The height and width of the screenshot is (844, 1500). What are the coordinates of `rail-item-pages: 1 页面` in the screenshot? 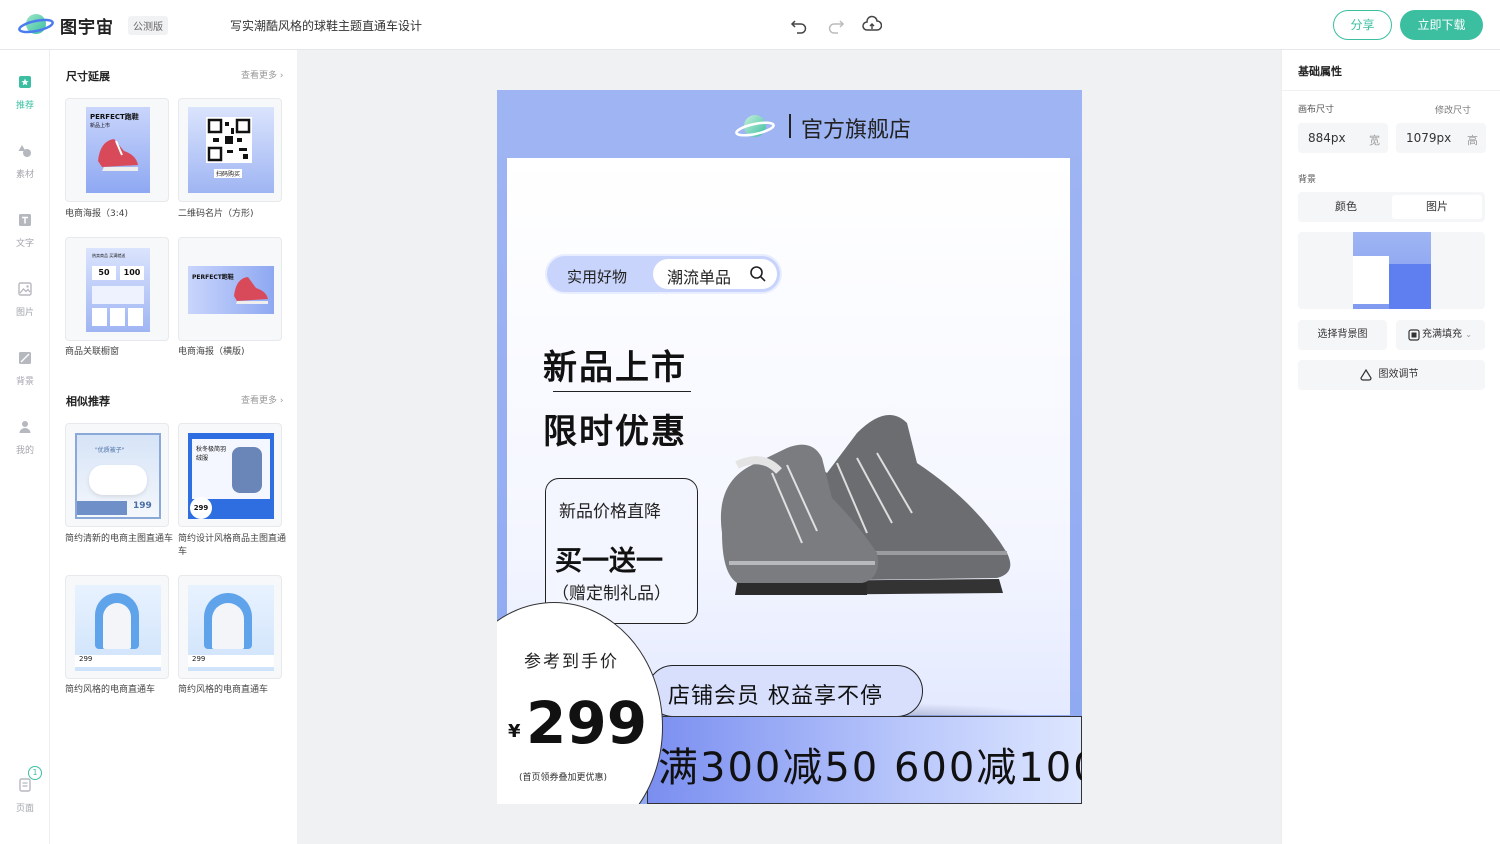 It's located at (25, 790).